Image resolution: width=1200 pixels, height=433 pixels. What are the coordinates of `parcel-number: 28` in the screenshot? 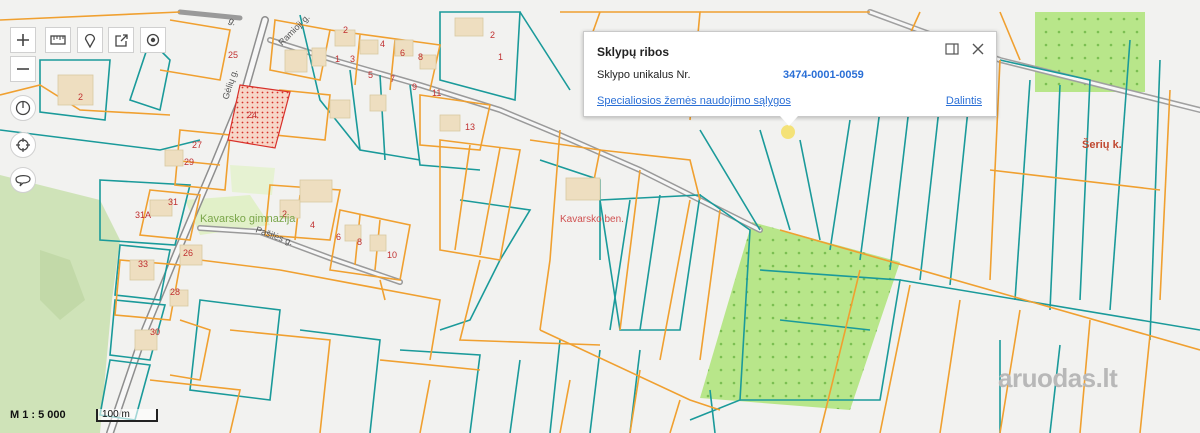 It's located at (175, 292).